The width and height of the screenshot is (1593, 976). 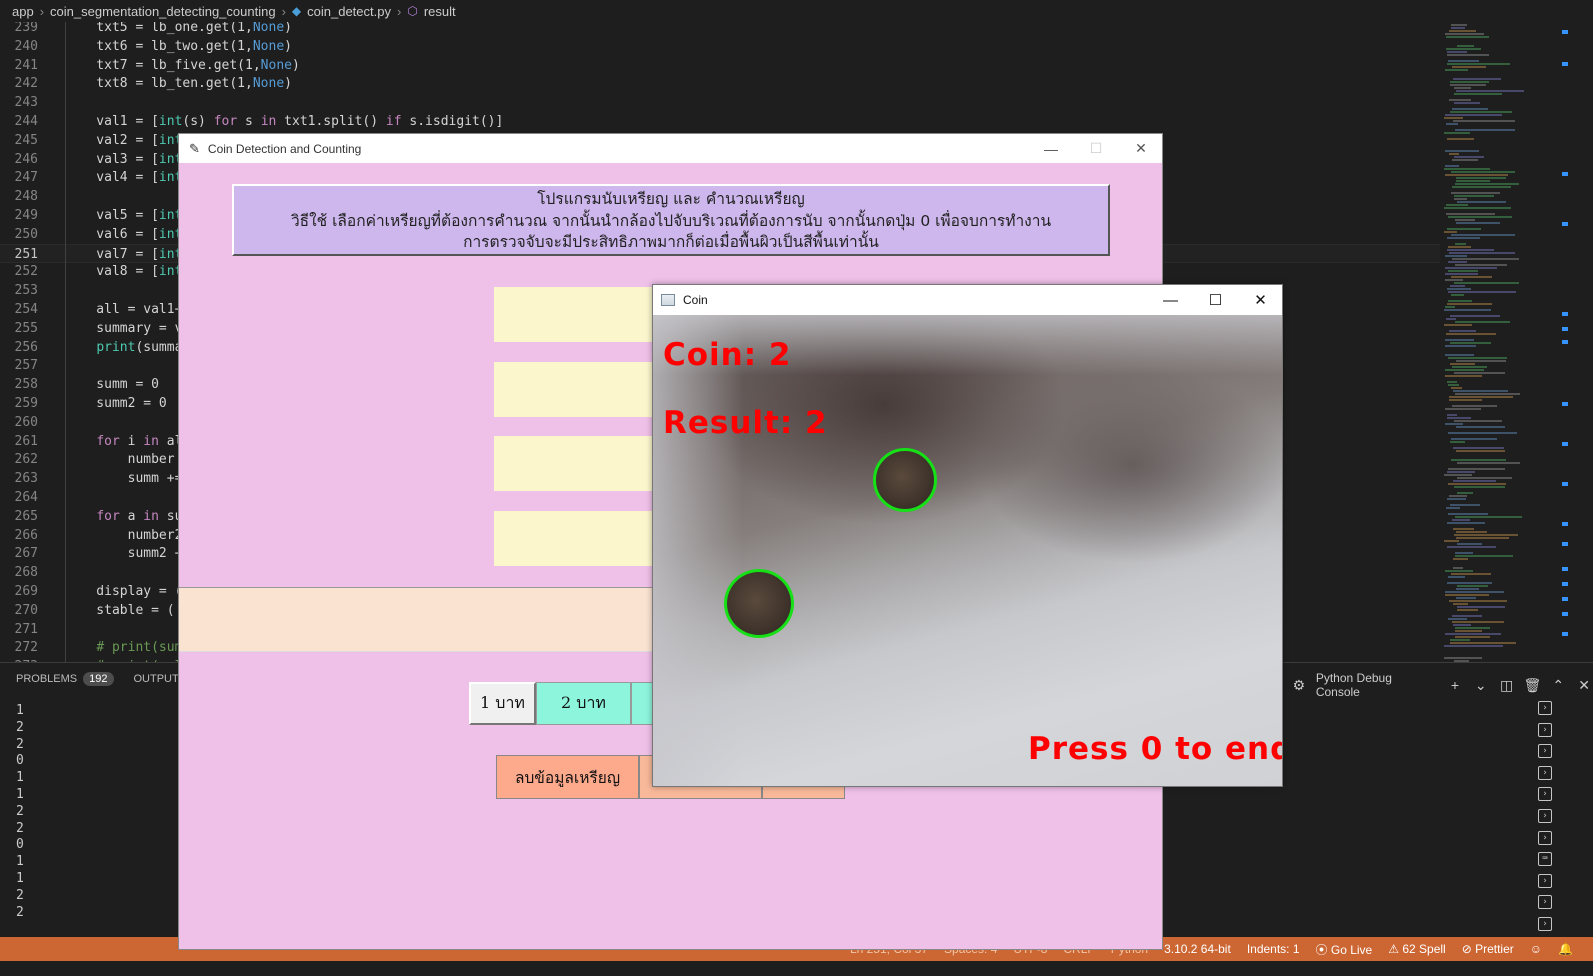 I want to click on chevron-down-icon: ⌄, so click(x=1481, y=685).